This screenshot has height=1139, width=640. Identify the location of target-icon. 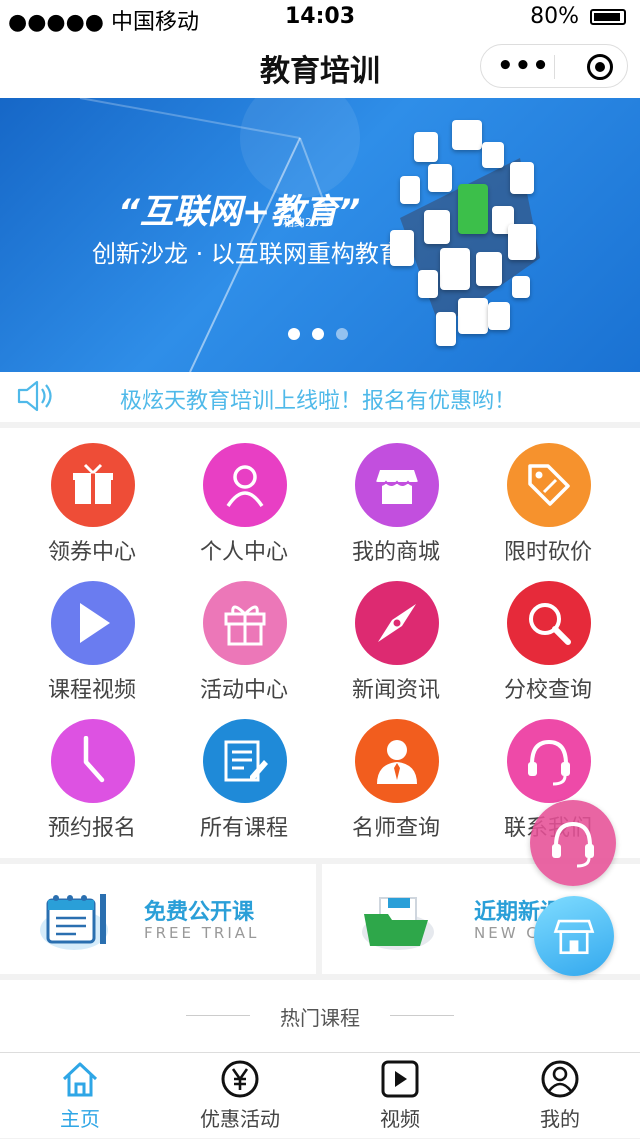
(600, 67).